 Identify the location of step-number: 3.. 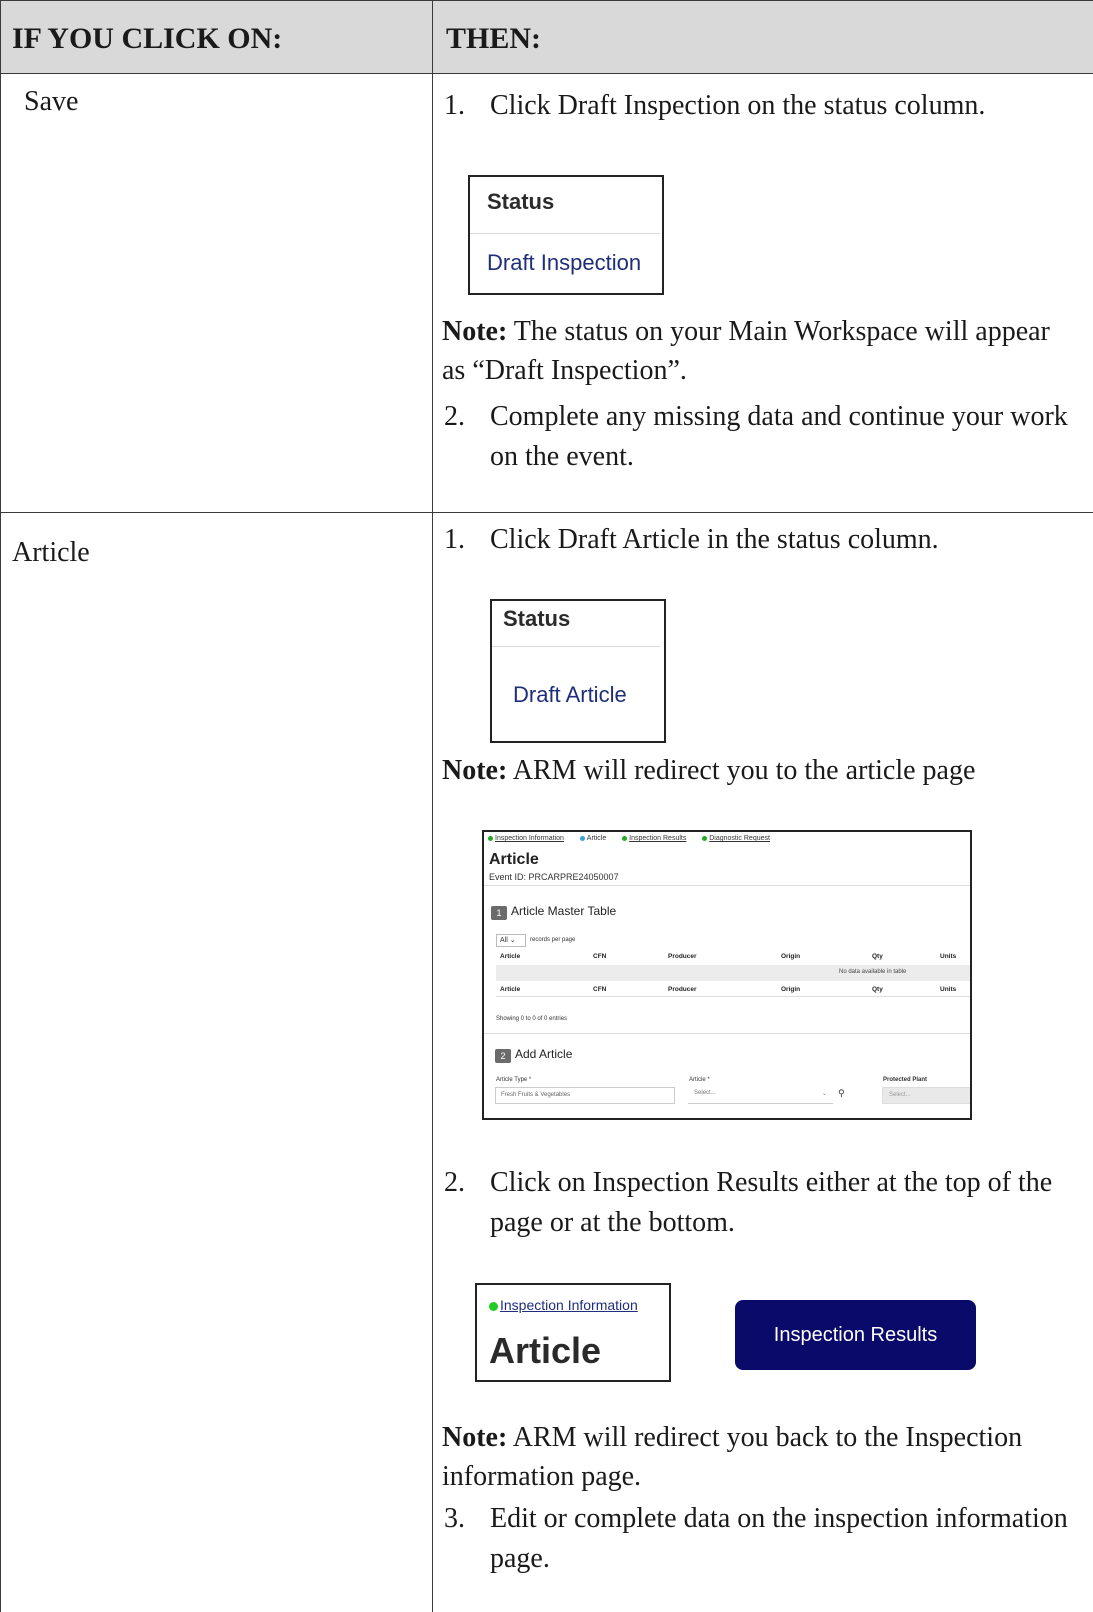
(454, 1518).